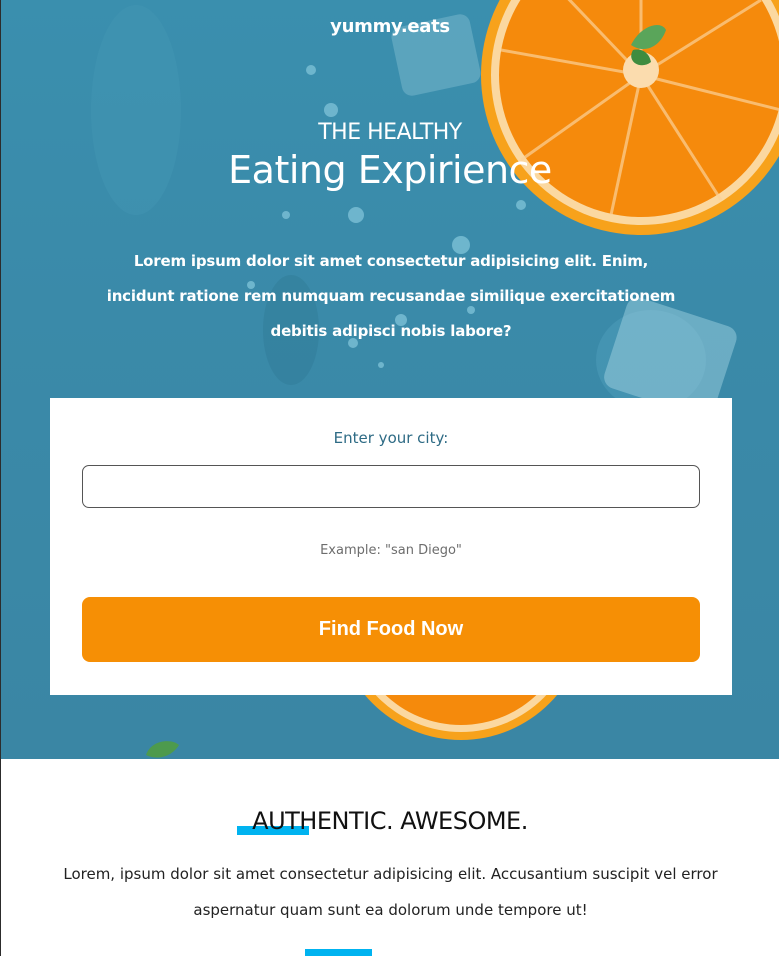 The width and height of the screenshot is (779, 956). Describe the element at coordinates (390, 170) in the screenshot. I see `hero-headline: Eating Expirience` at that location.